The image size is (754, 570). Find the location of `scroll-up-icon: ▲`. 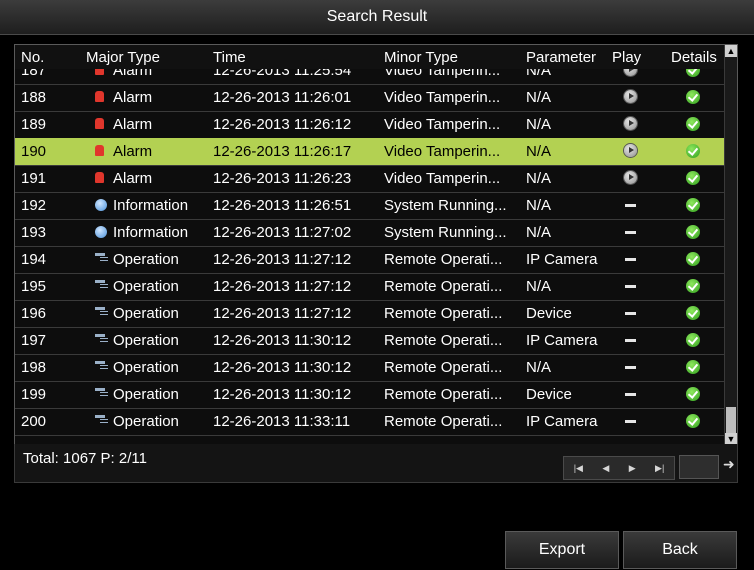

scroll-up-icon: ▲ is located at coordinates (731, 51).